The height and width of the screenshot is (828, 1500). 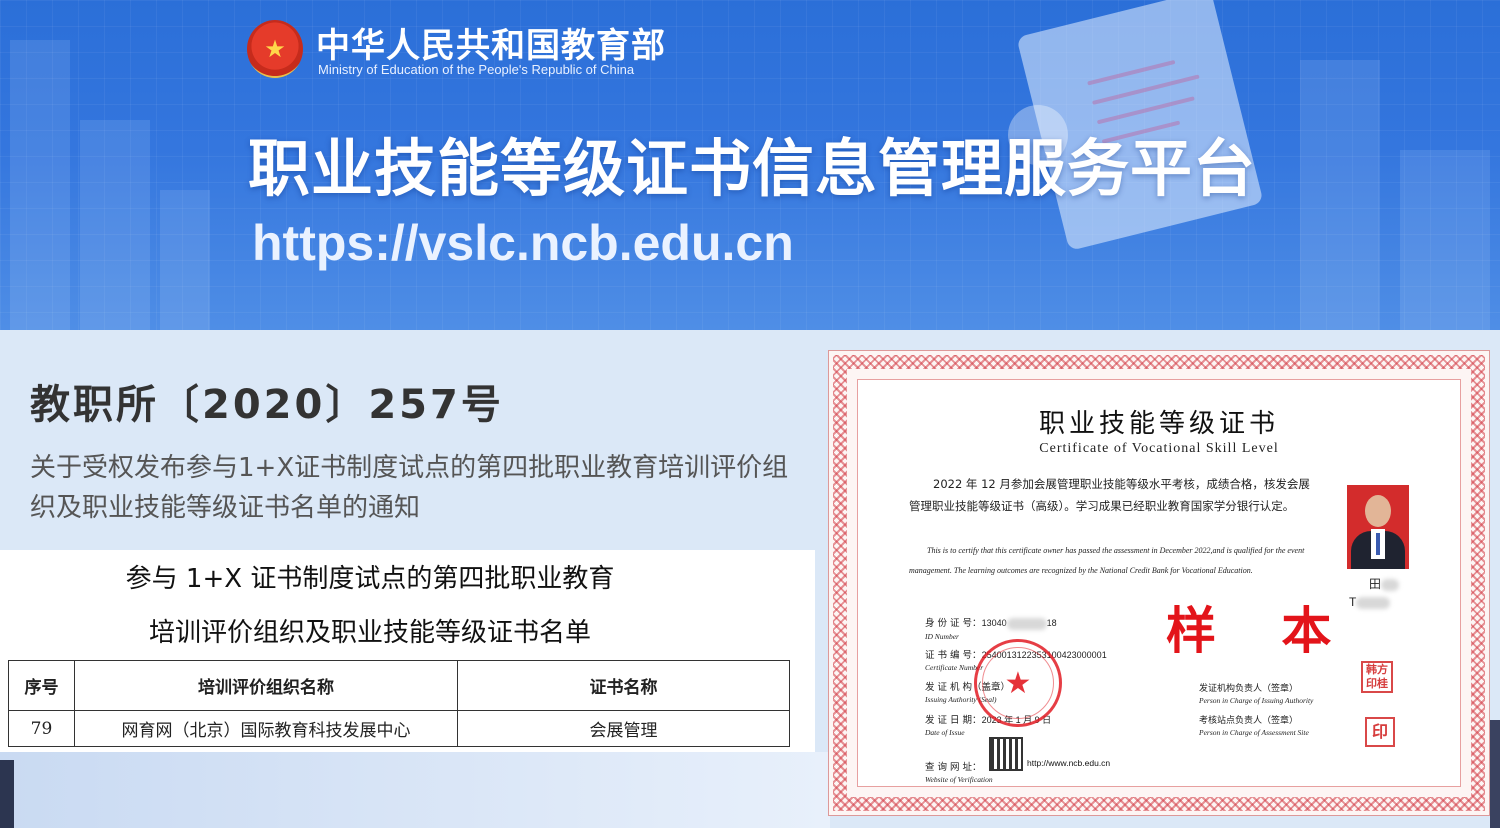 What do you see at coordinates (1378, 527) in the screenshot?
I see `holder-photo` at bounding box center [1378, 527].